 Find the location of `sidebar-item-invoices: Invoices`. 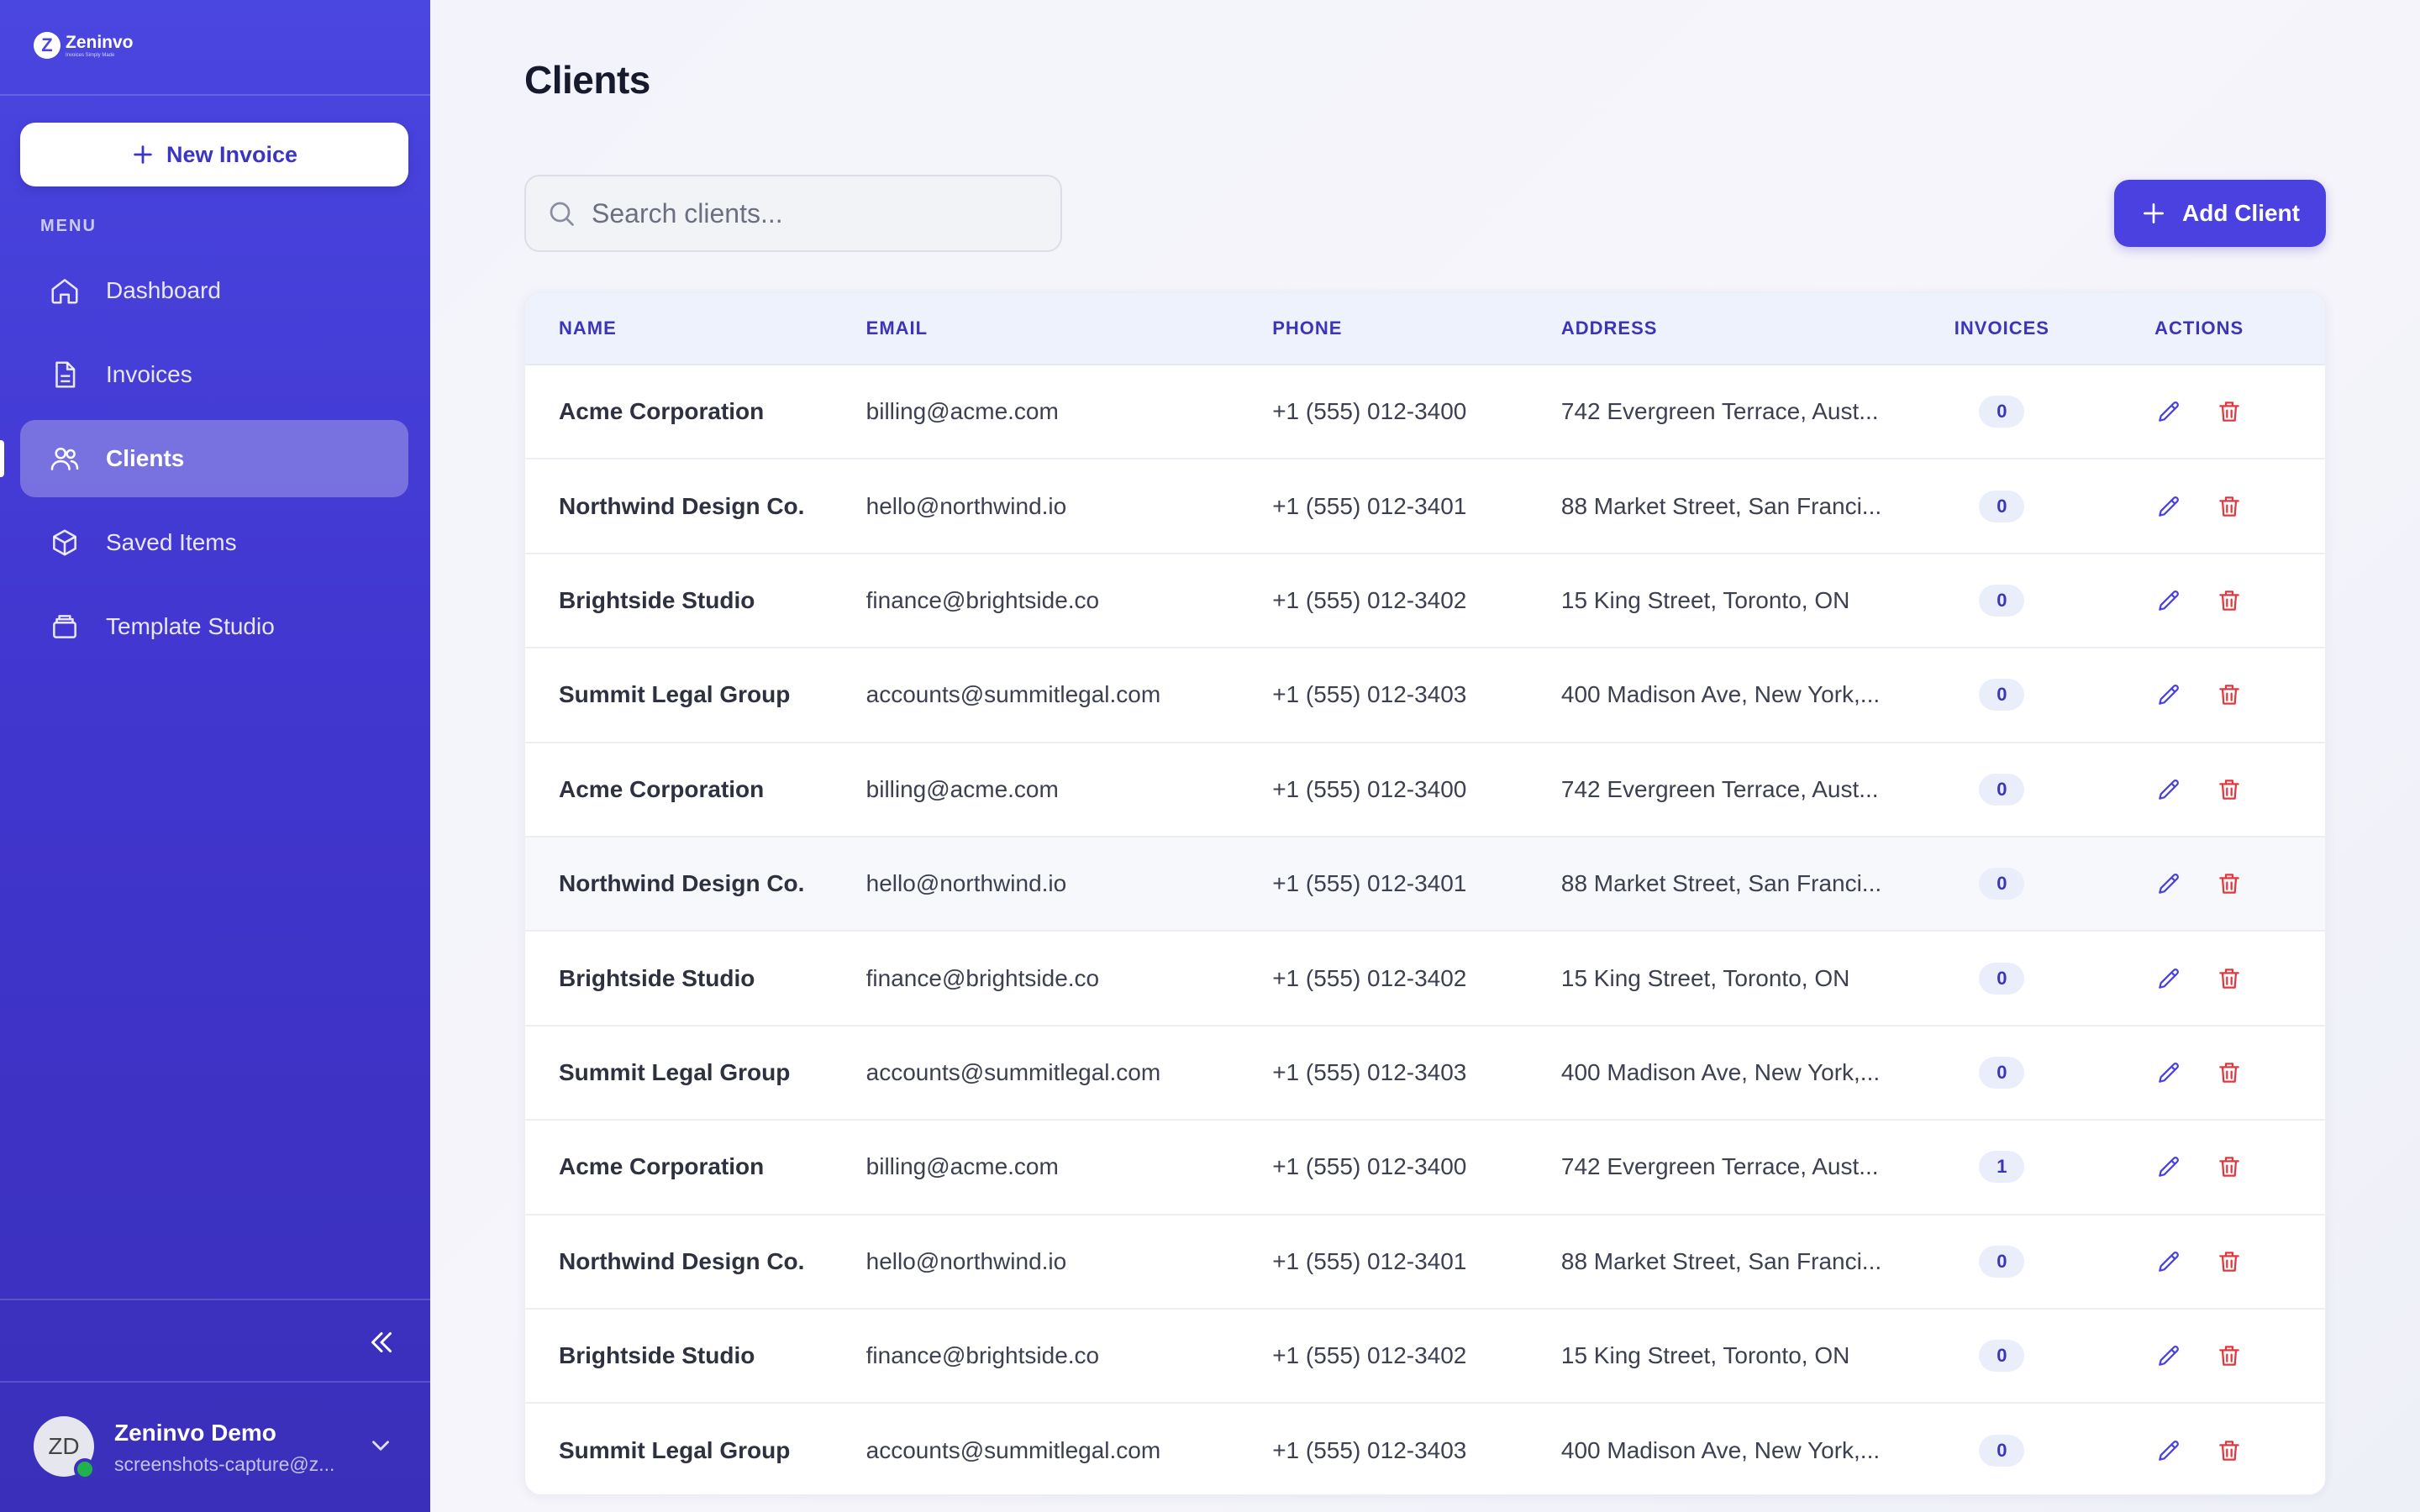

sidebar-item-invoices: Invoices is located at coordinates (214, 374).